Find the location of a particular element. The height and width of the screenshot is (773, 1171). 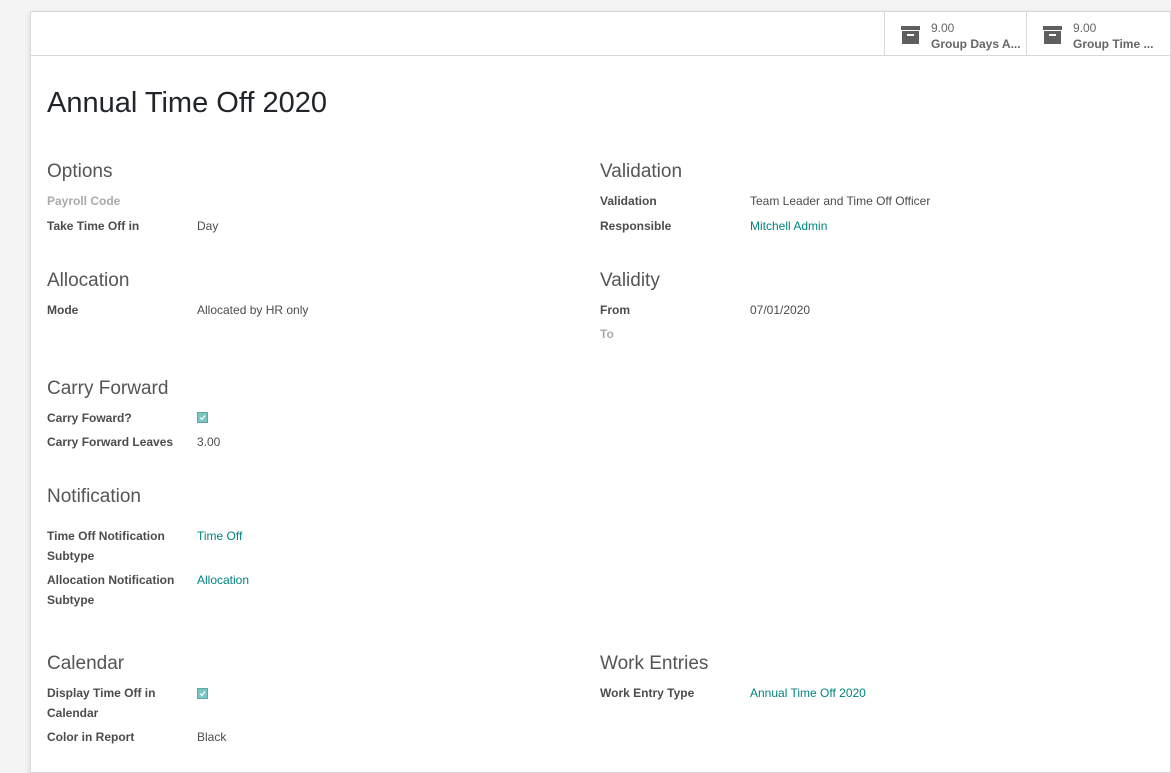

work-entry-type-label: Work Entry Type is located at coordinates (647, 693).